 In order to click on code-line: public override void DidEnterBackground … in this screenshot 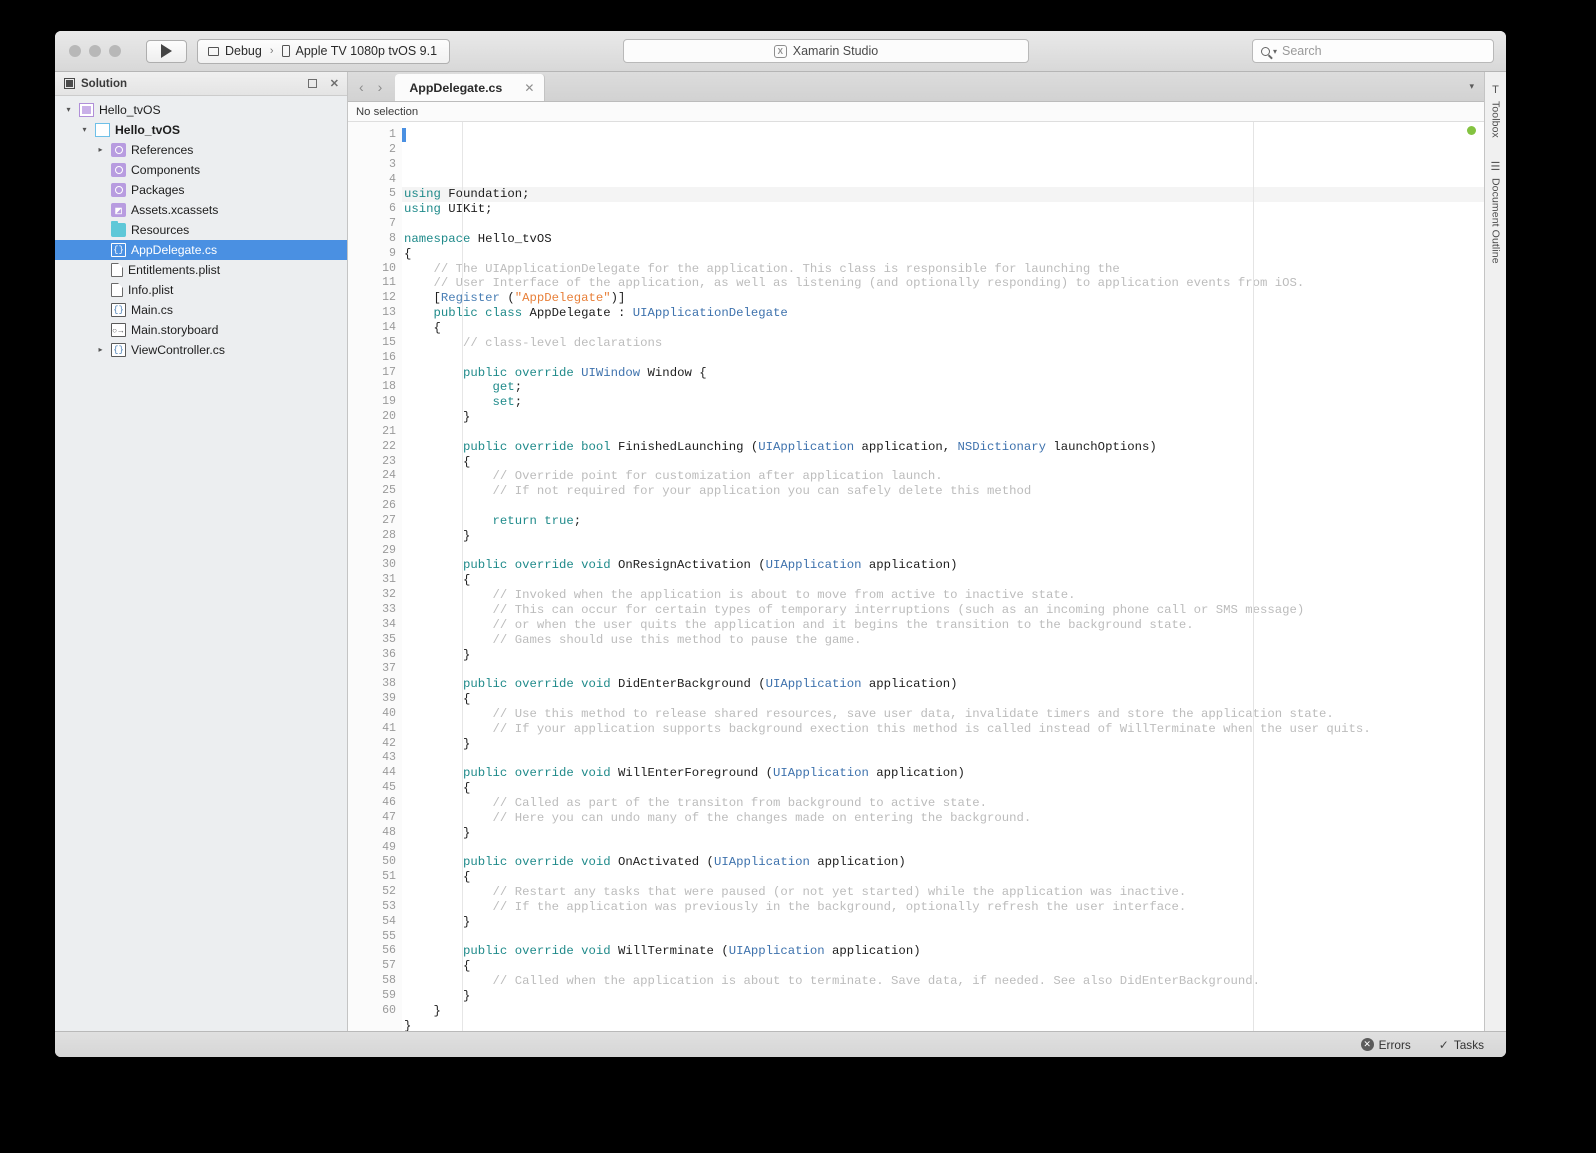, I will do `click(943, 684)`.